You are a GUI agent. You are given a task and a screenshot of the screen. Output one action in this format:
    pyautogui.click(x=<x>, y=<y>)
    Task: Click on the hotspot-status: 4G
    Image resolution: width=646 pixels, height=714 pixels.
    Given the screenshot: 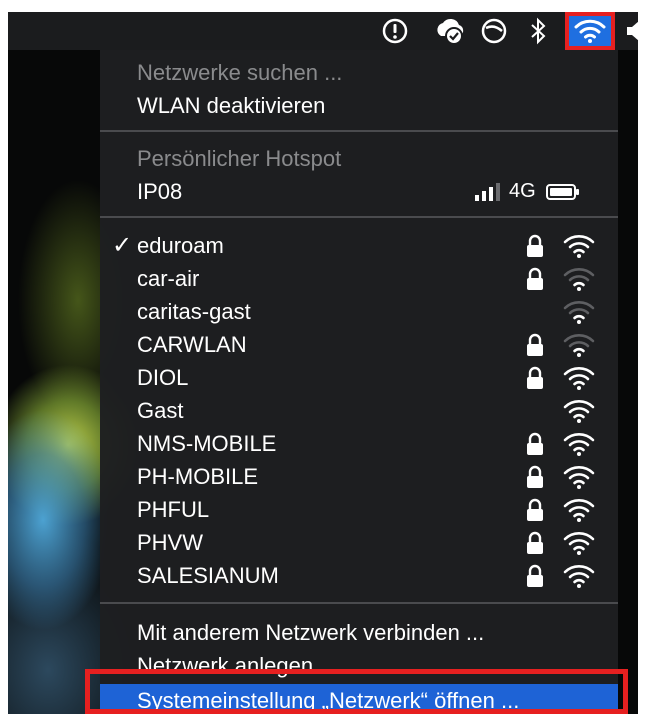 What is the action you would take?
    pyautogui.click(x=526, y=191)
    